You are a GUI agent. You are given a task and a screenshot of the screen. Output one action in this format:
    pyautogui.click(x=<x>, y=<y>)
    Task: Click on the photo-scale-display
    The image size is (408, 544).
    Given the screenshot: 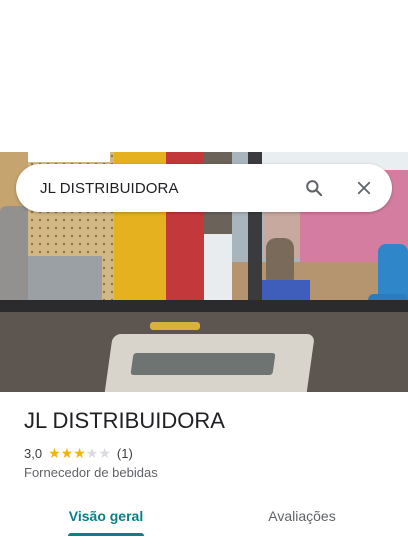 What is the action you would take?
    pyautogui.click(x=203, y=364)
    